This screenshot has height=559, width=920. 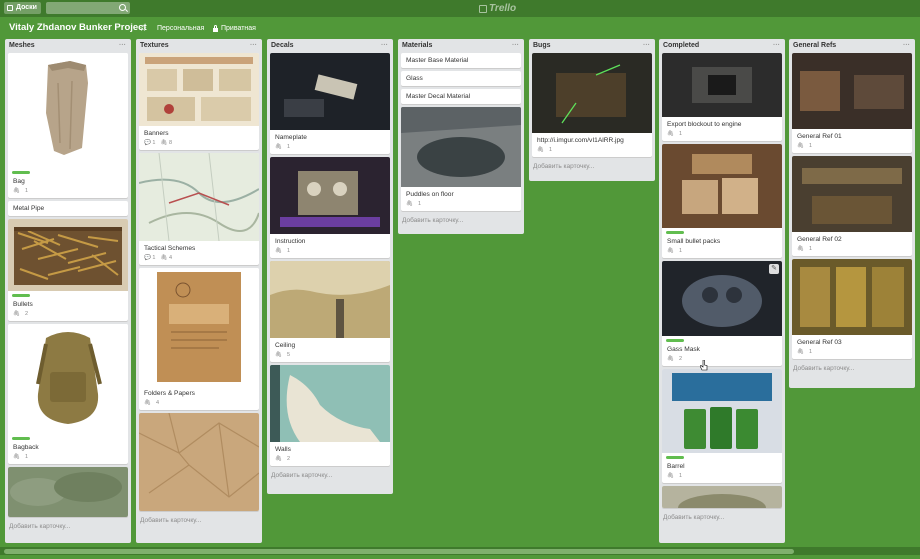 I want to click on card-paper-texture, so click(x=199, y=462).